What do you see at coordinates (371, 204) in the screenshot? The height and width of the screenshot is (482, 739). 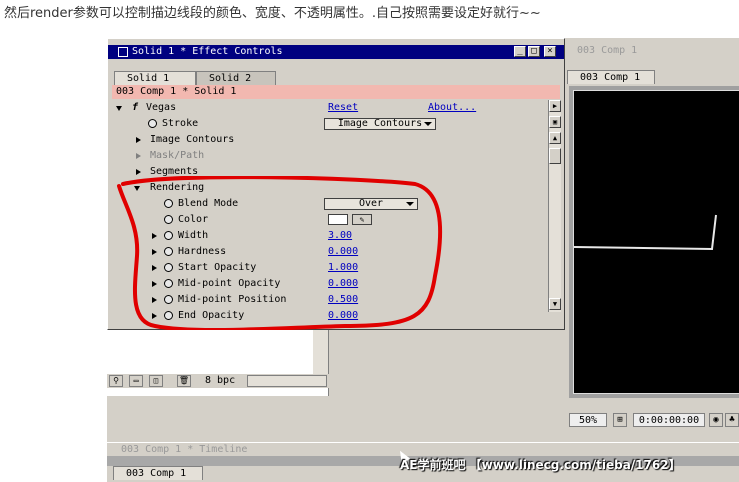 I see `blend-mode-dropdown: Over` at bounding box center [371, 204].